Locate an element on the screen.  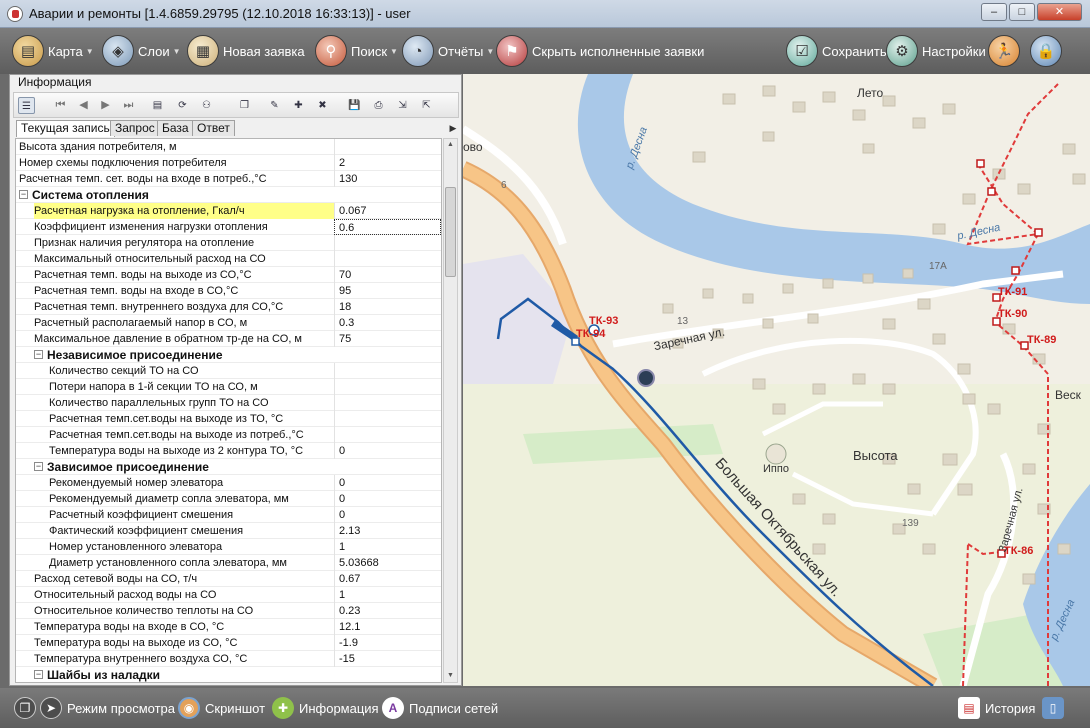
group-row: − Независимое присоединение is located at coordinates (228, 355).